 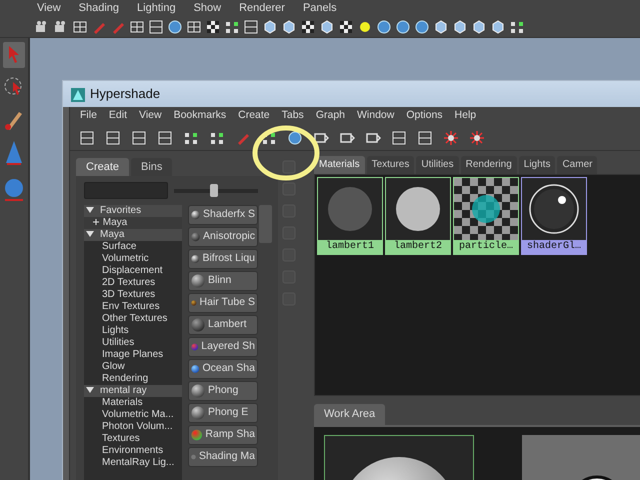 I want to click on tree-item: Materials, so click(x=133, y=403).